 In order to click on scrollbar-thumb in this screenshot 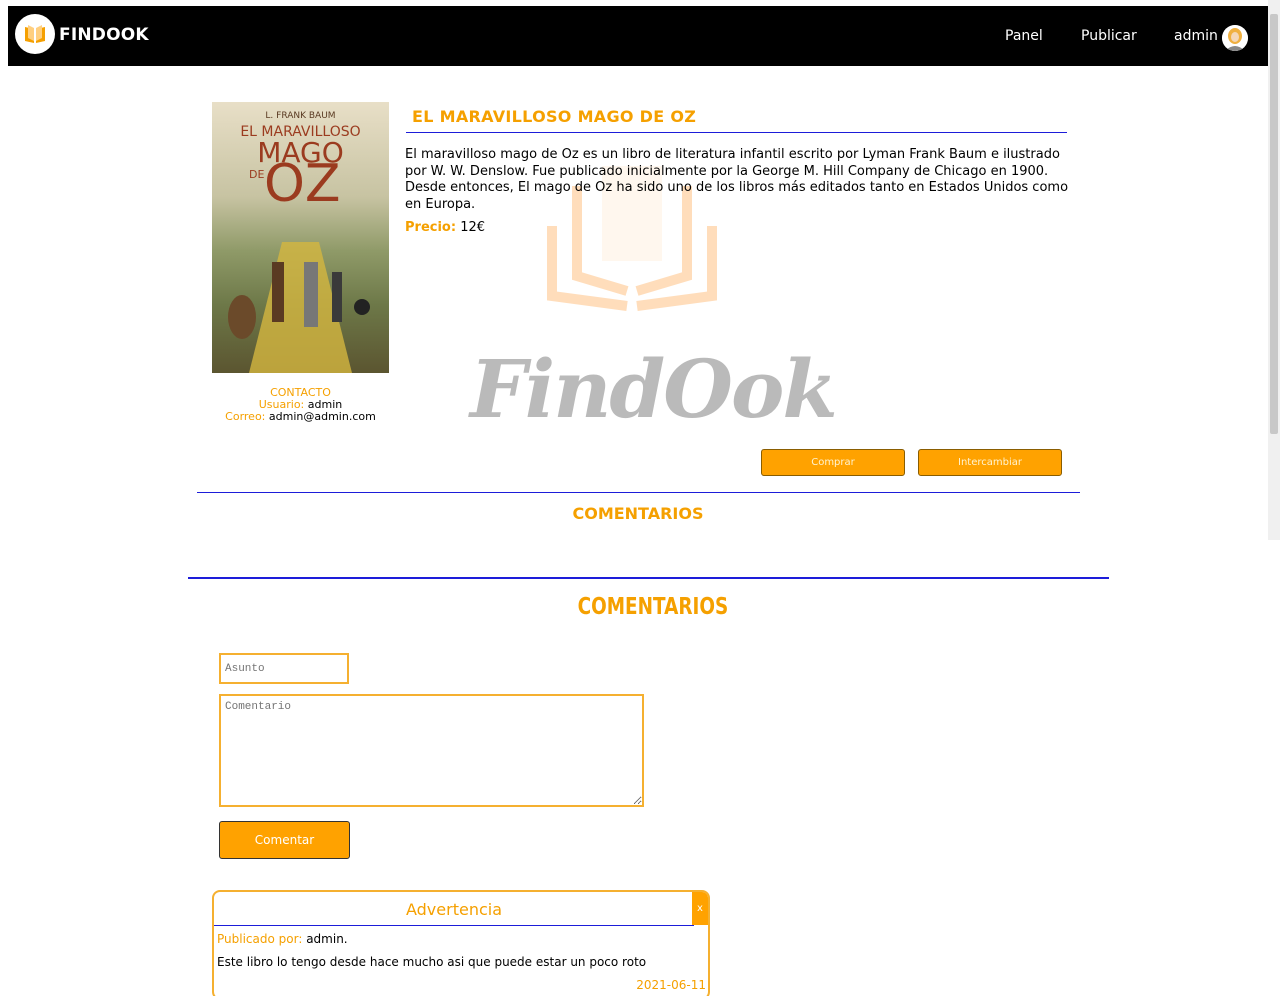, I will do `click(1274, 224)`.